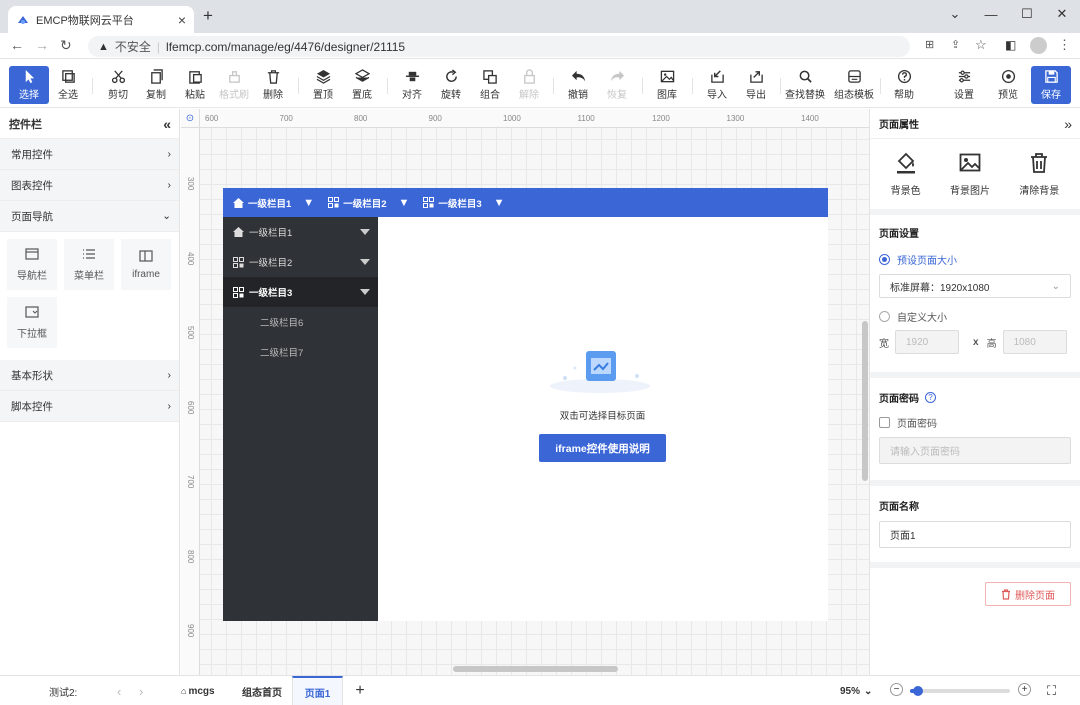 The width and height of the screenshot is (1080, 705). What do you see at coordinates (300, 419) in the screenshot?
I see `side-menubar: 一级栏目1 一级栏目2 一级栏目3 二级栏目6 二级栏目7` at bounding box center [300, 419].